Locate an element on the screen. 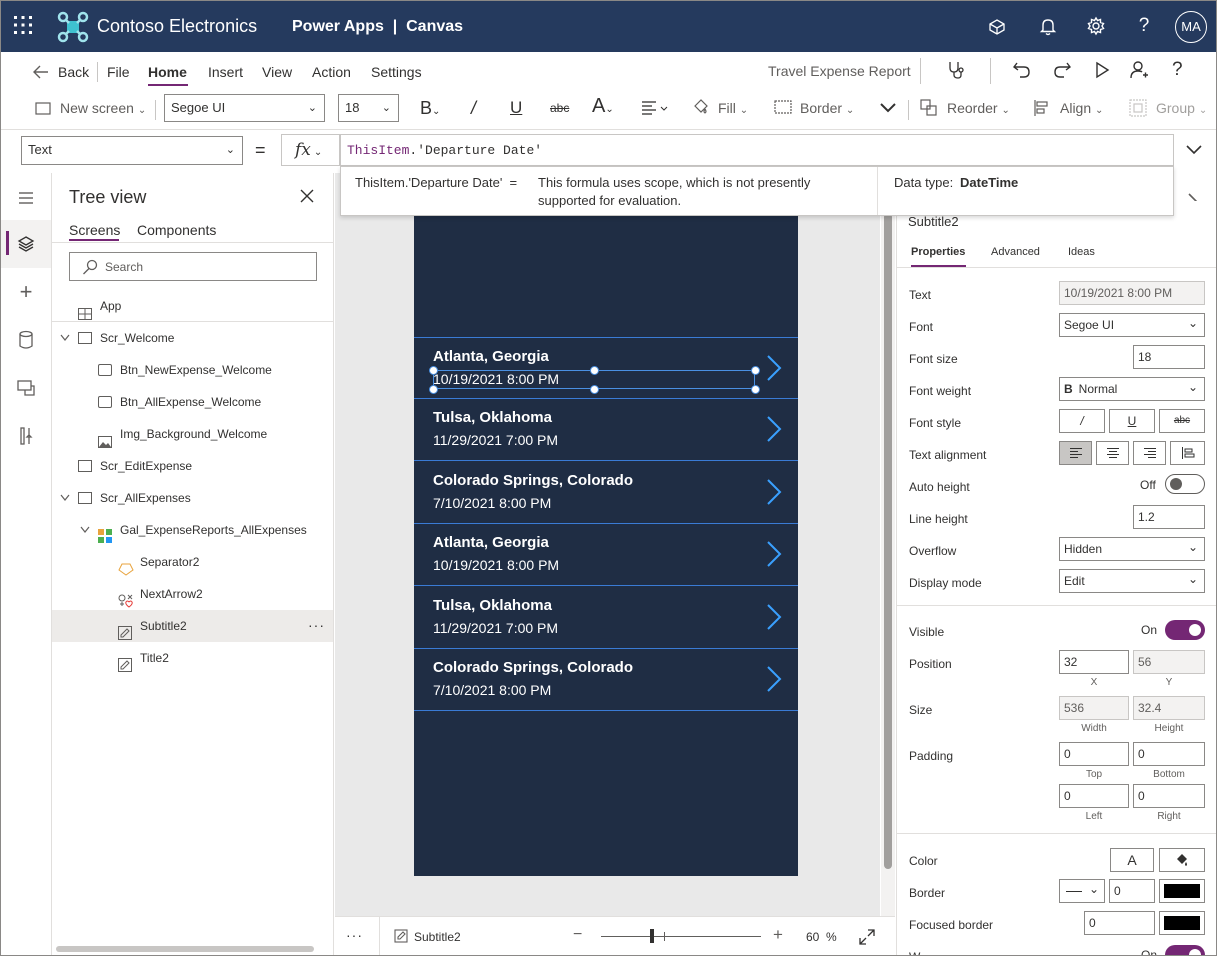  hamburger-icon is located at coordinates (26, 198).